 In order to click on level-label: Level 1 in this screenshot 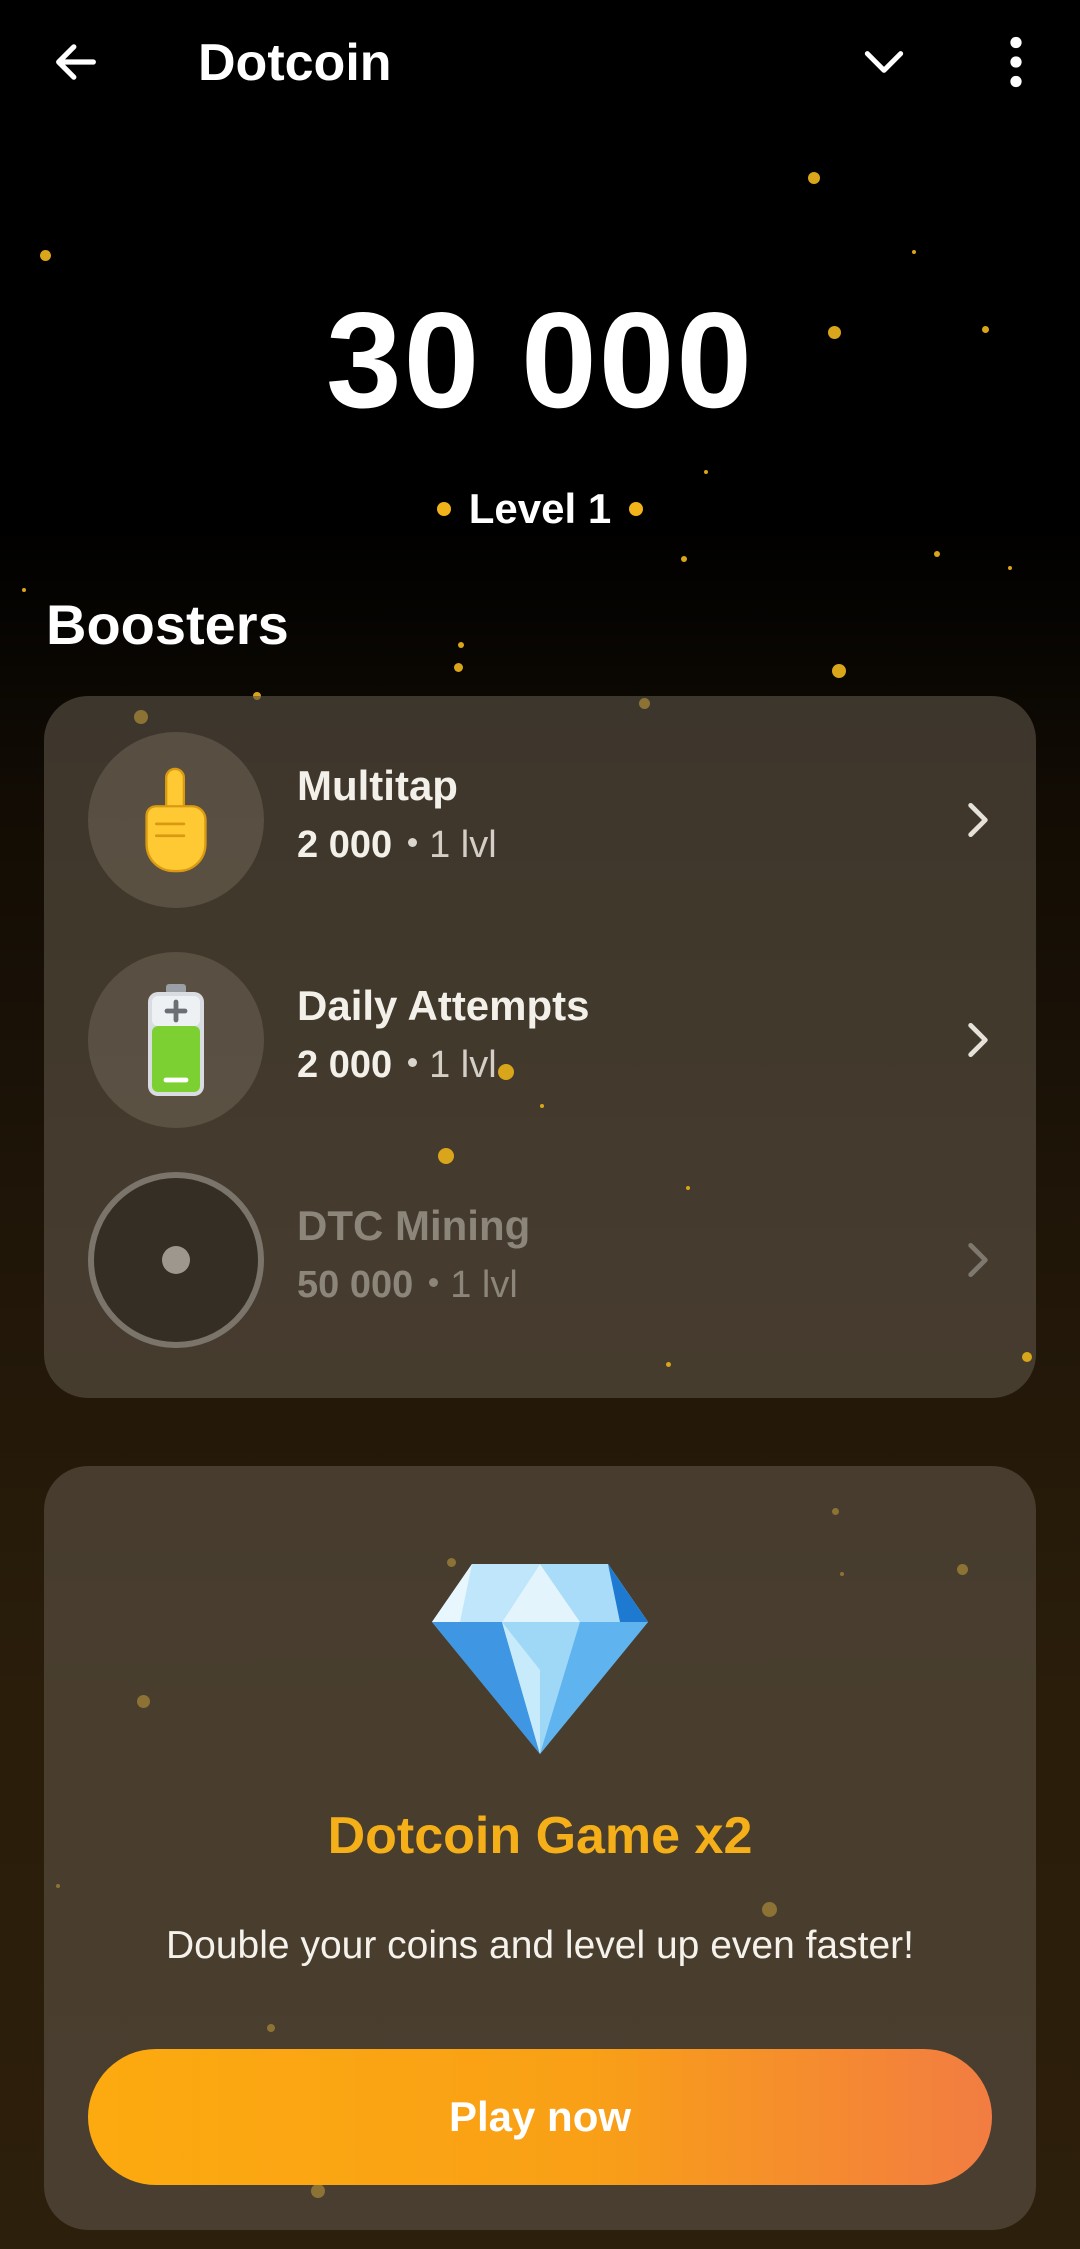, I will do `click(540, 508)`.